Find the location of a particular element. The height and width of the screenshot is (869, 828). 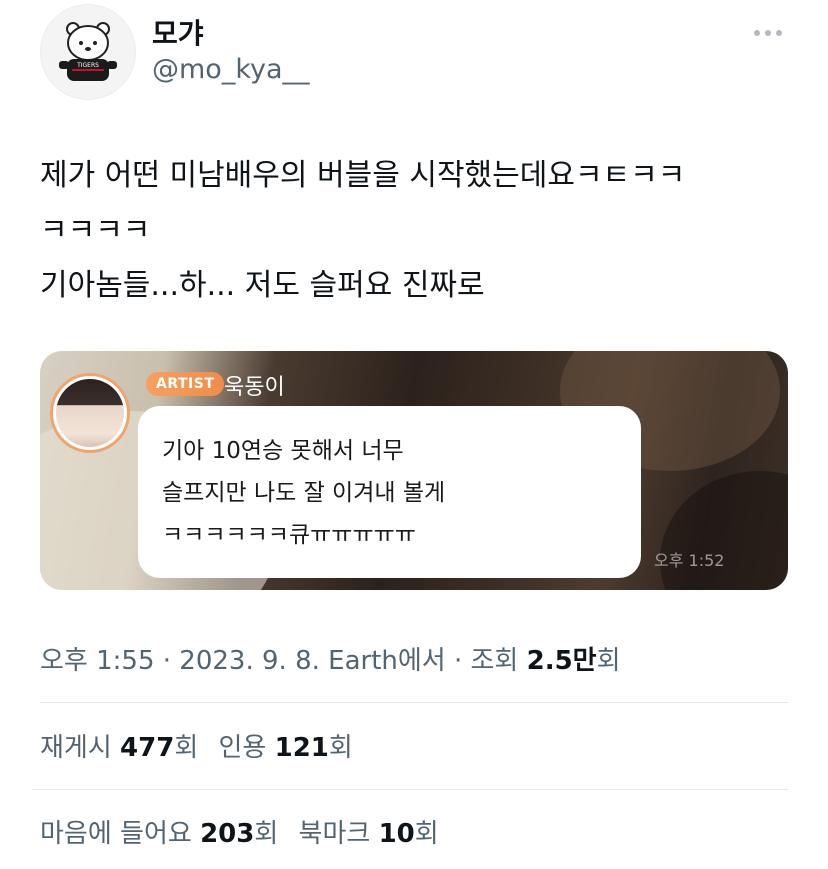

likes-count: 203 is located at coordinates (227, 834).